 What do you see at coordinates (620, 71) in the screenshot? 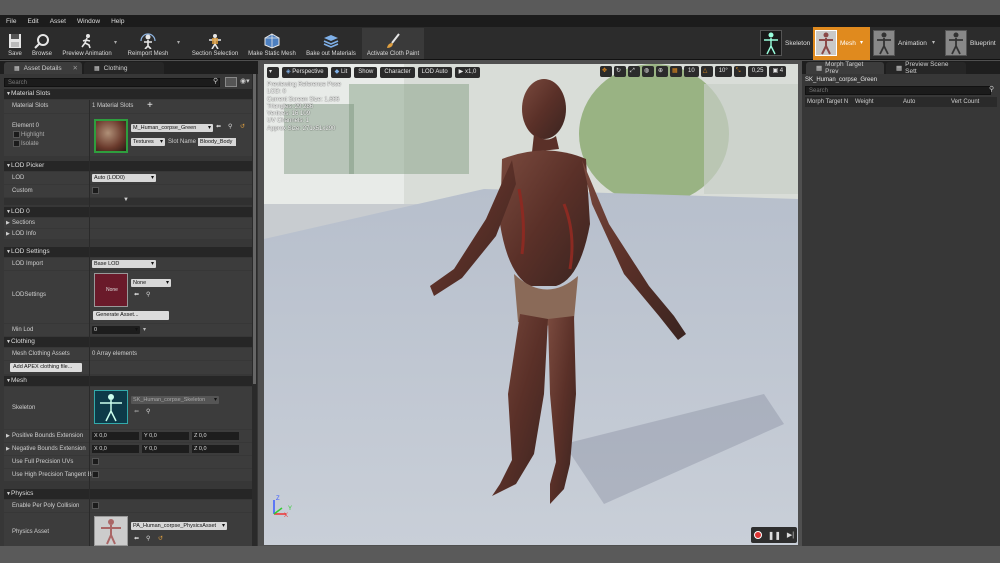
I see `rotate-icon: ↻` at bounding box center [620, 71].